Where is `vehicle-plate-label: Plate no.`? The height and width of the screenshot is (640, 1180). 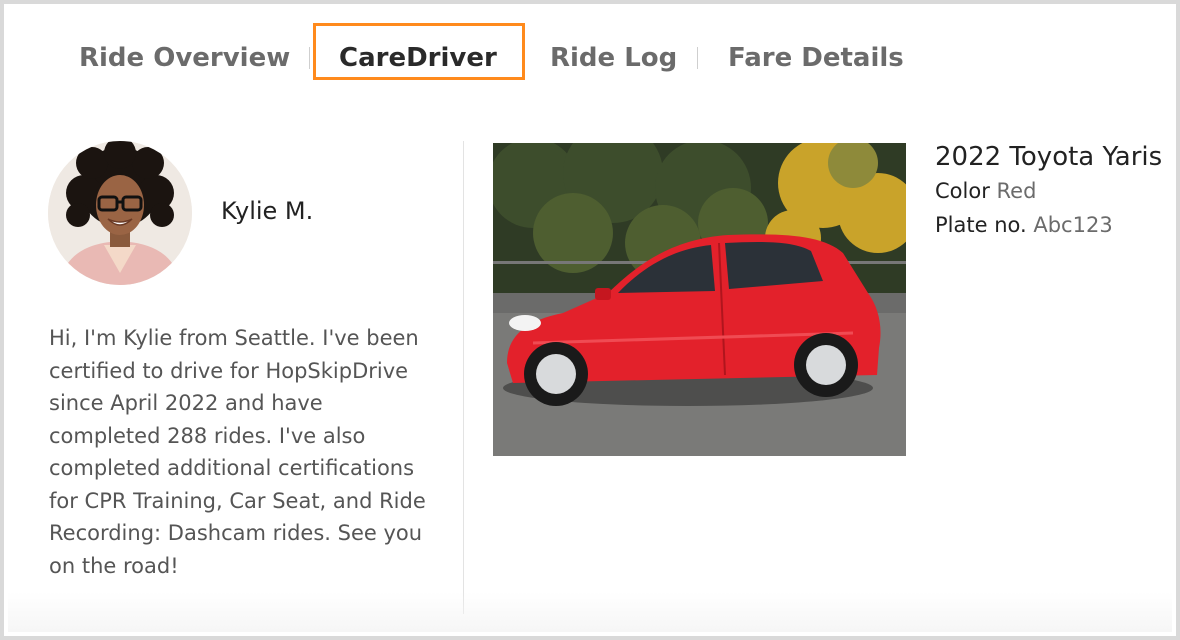
vehicle-plate-label: Plate no. is located at coordinates (981, 225).